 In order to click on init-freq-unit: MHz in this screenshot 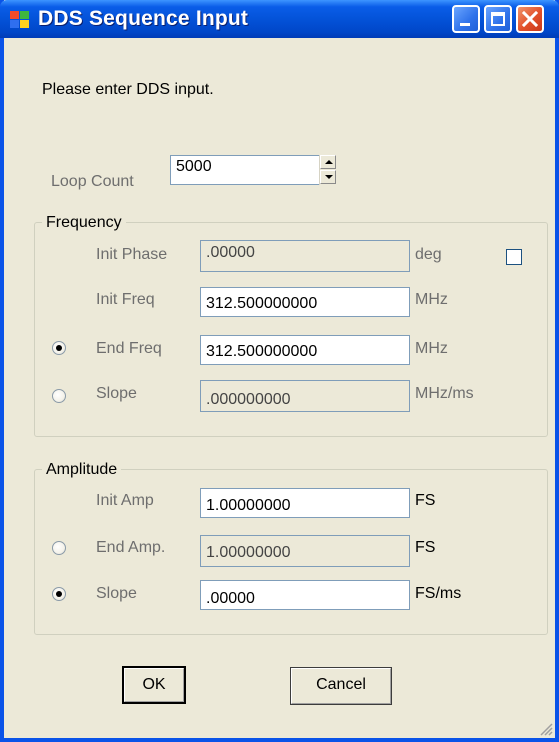, I will do `click(431, 299)`.